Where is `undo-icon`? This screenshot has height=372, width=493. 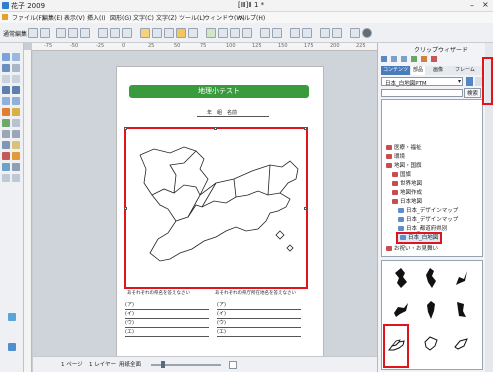
undo-icon is located at coordinates (325, 33).